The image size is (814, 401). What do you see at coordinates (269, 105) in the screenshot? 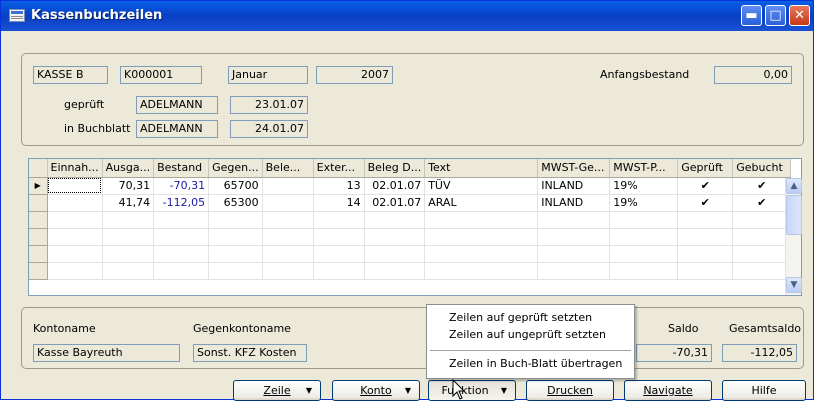
I see `geprueft-date-field: 23.01.07` at bounding box center [269, 105].